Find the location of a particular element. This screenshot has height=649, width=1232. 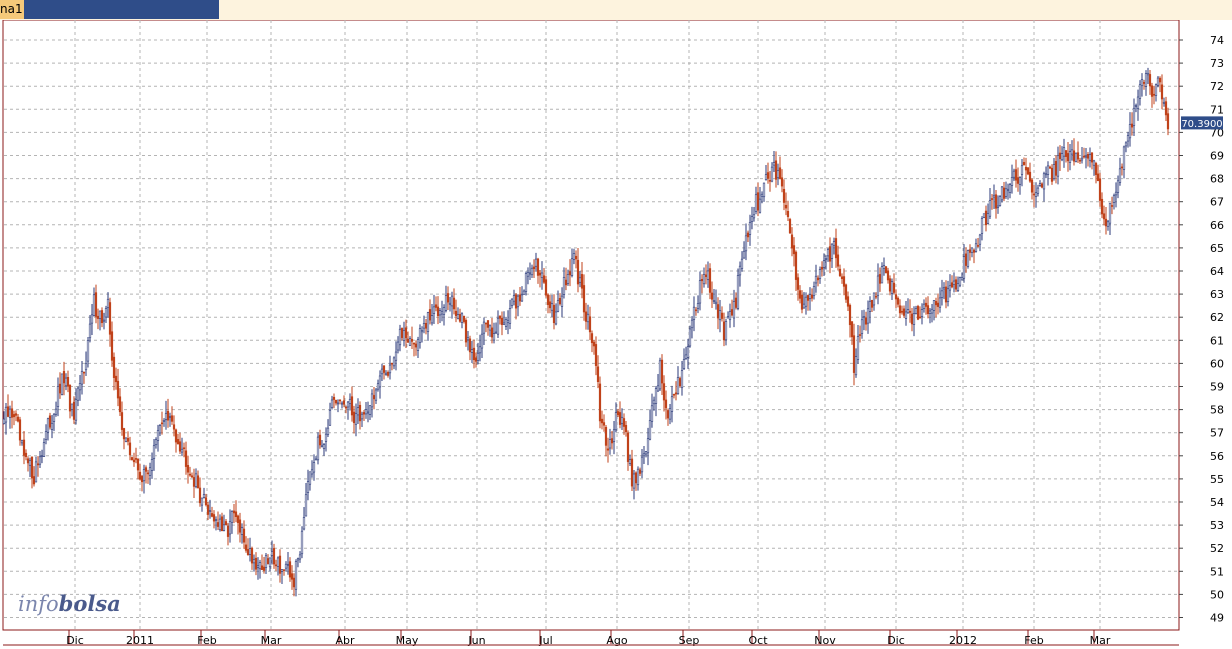

y-tick-label: 67 is located at coordinates (1217, 202).